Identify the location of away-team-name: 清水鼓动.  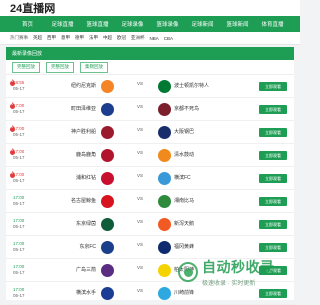
(201, 154).